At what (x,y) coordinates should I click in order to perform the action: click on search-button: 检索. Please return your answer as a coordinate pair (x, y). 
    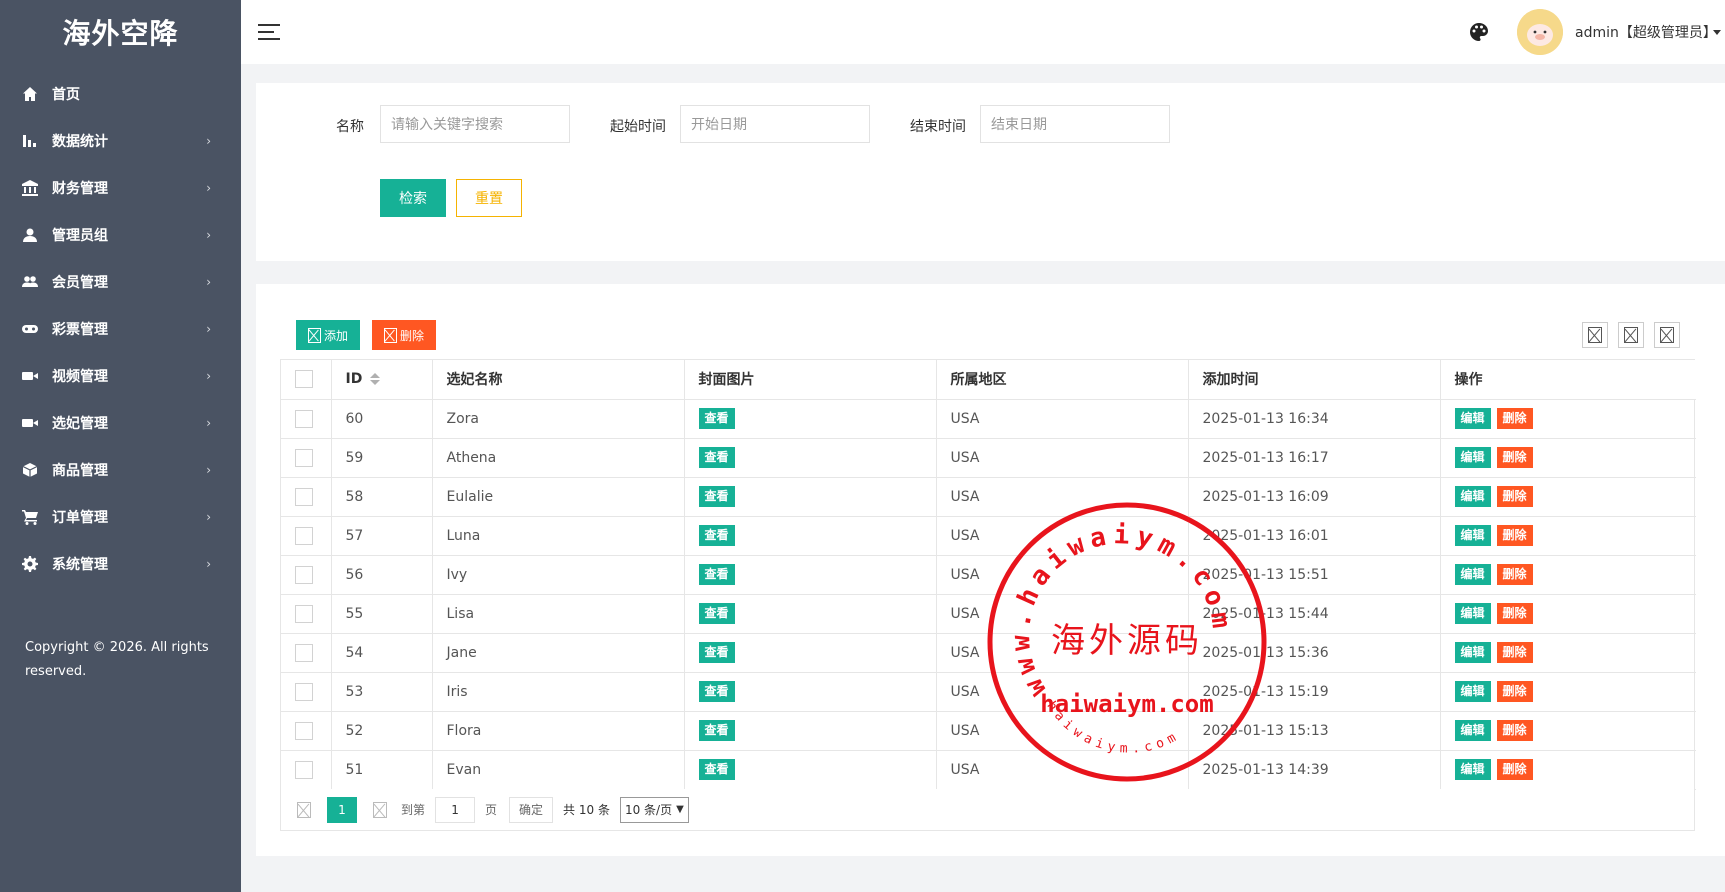
    Looking at the image, I should click on (413, 198).